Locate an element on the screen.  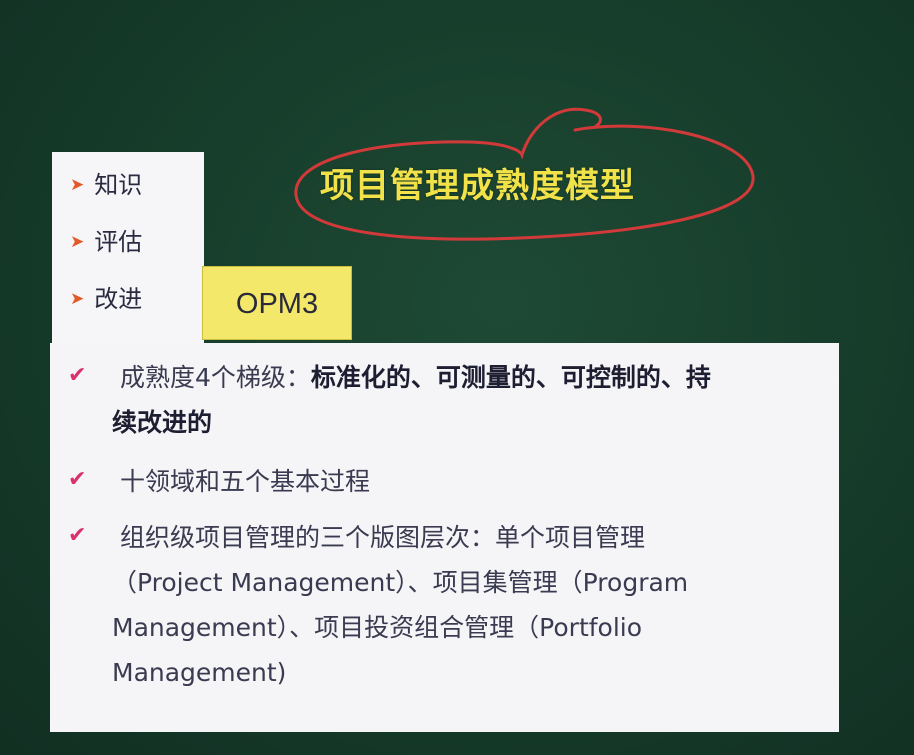
list-item: ➤ 改进 is located at coordinates (106, 299).